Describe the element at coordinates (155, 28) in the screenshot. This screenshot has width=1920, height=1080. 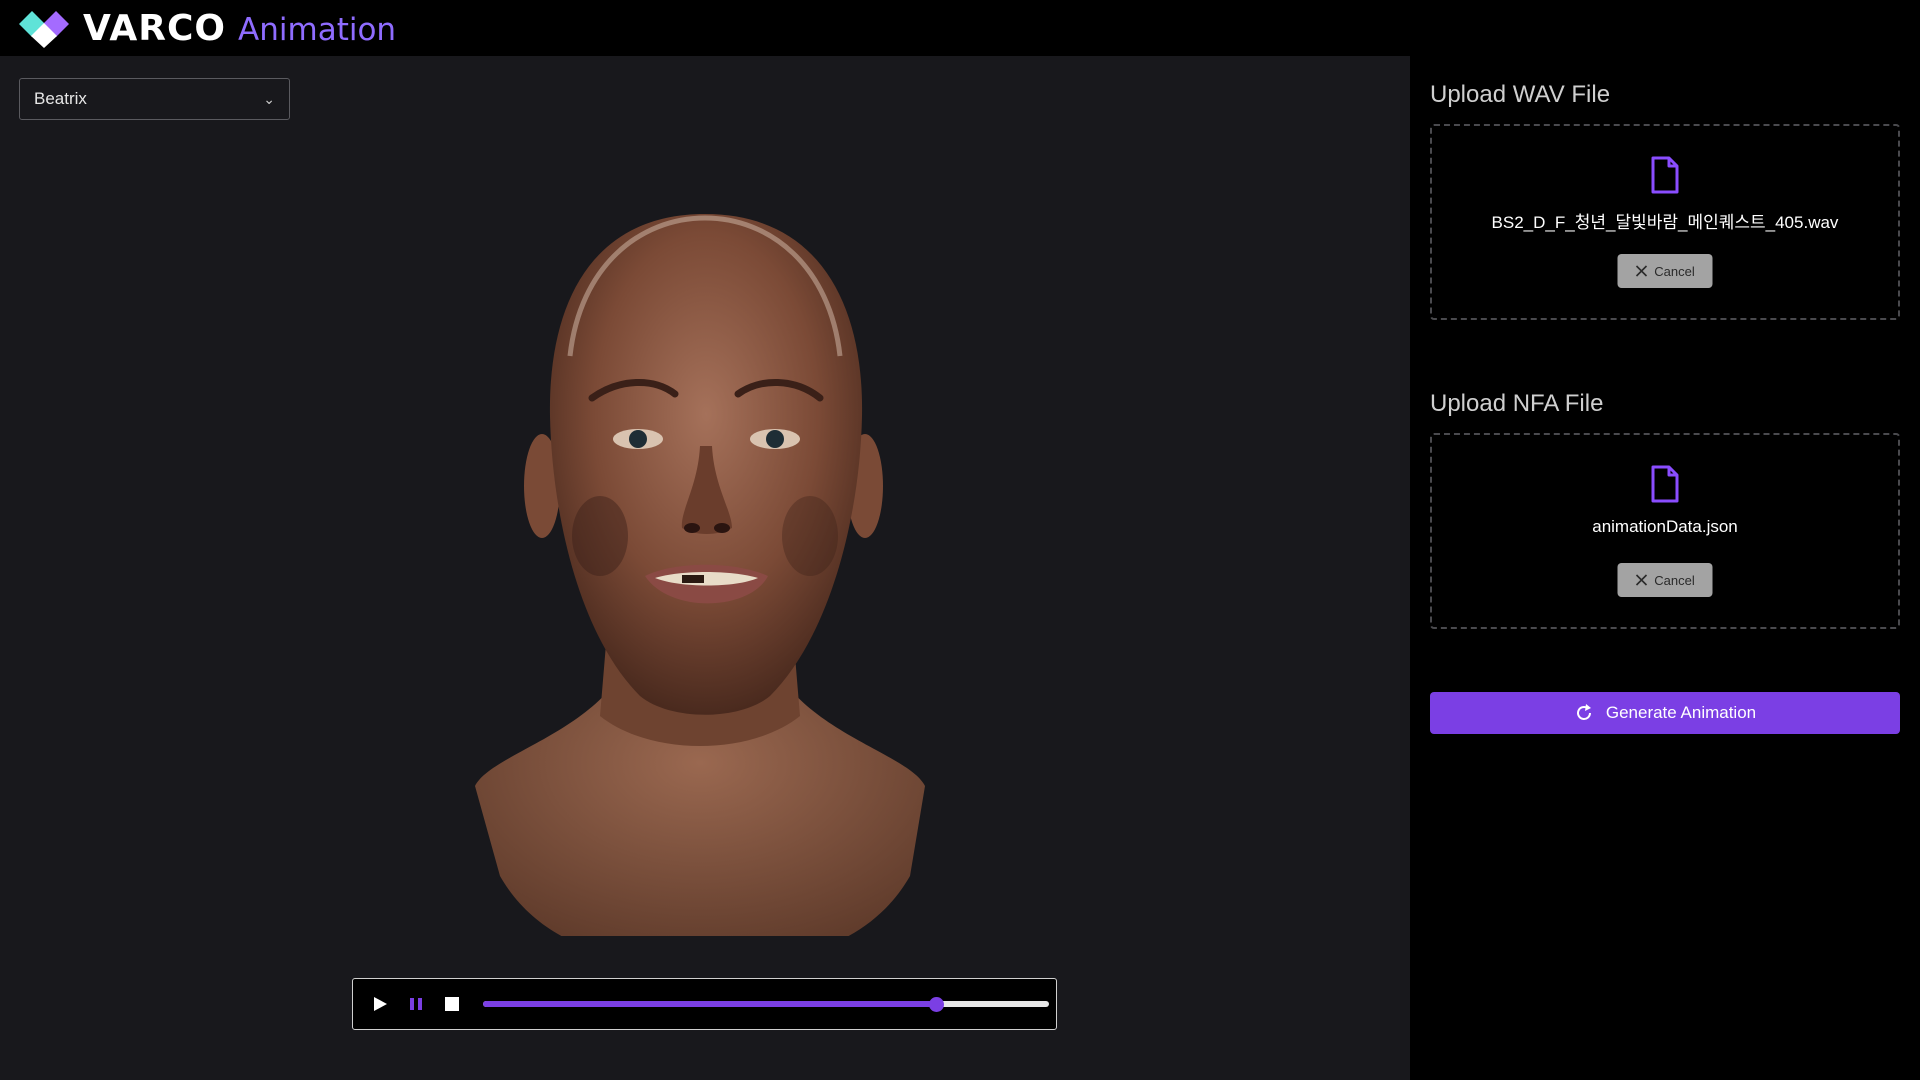
I see `brand-main-text: VARCO` at that location.